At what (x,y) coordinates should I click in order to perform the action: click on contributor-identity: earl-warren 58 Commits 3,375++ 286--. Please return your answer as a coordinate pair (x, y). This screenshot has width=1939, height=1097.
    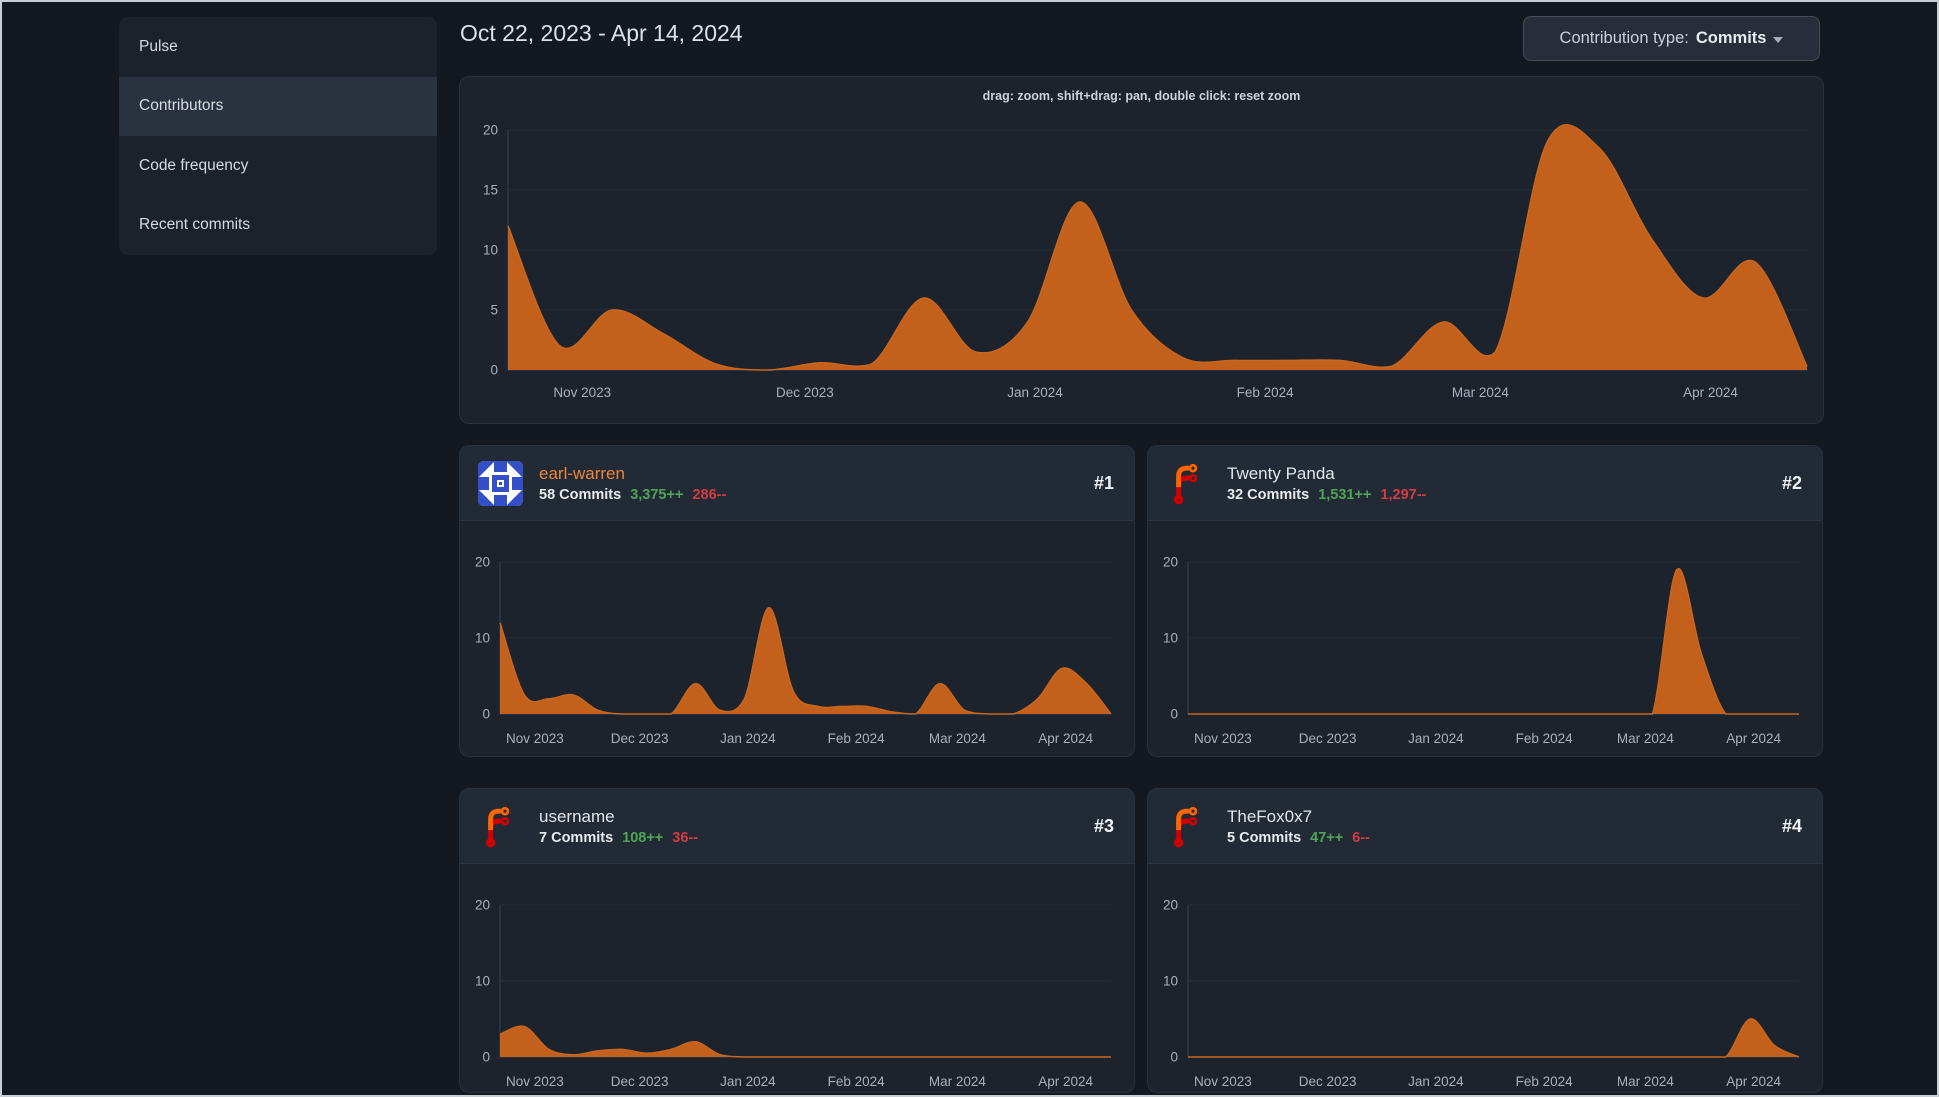
    Looking at the image, I should click on (632, 483).